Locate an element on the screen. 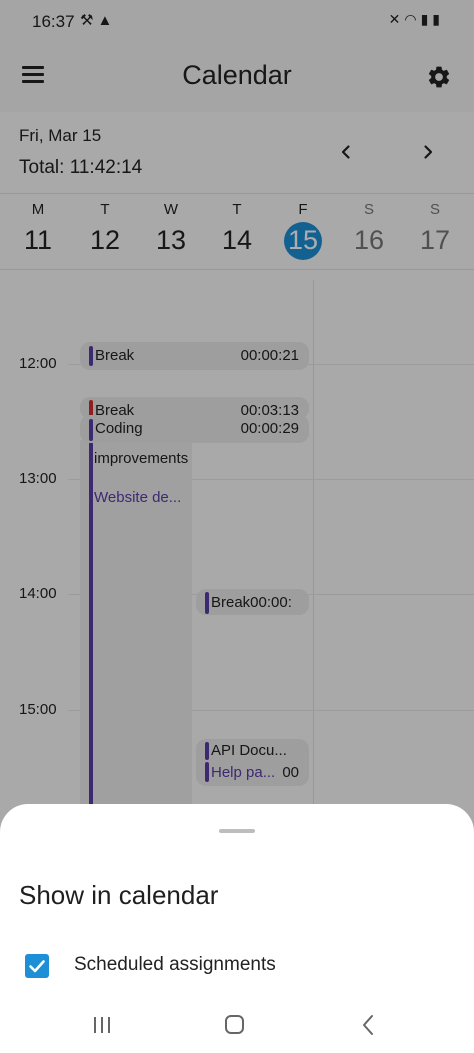 Image resolution: width=474 pixels, height=1053 pixels. sheet-title: Show in calendar is located at coordinates (119, 895).